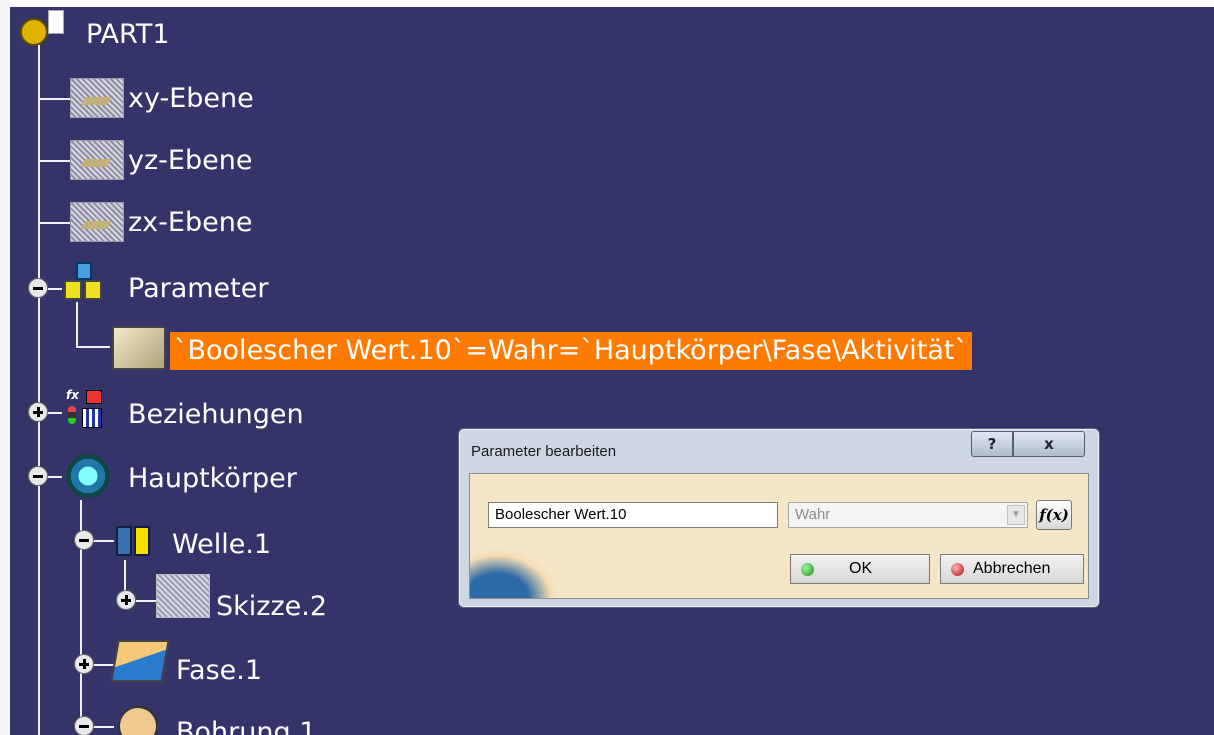  I want to click on help-button: ?, so click(992, 444).